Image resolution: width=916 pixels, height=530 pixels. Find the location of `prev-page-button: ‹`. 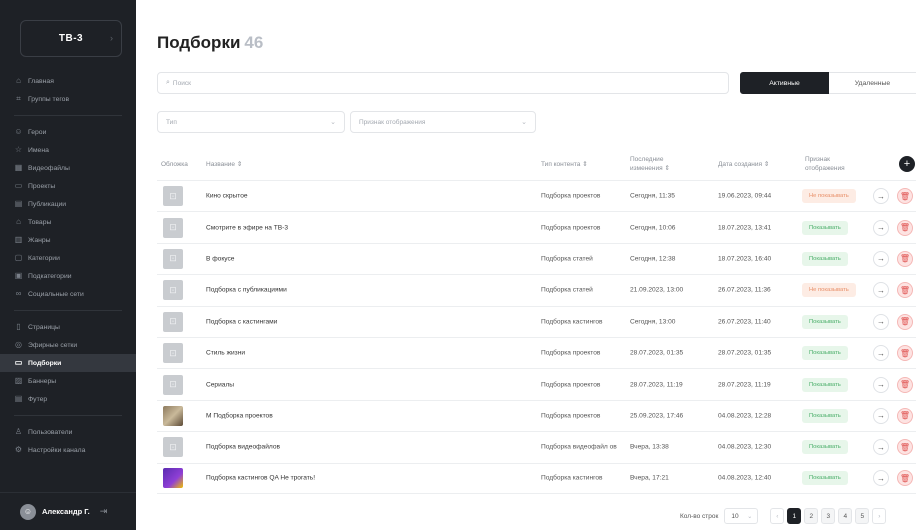

prev-page-button: ‹ is located at coordinates (777, 516).